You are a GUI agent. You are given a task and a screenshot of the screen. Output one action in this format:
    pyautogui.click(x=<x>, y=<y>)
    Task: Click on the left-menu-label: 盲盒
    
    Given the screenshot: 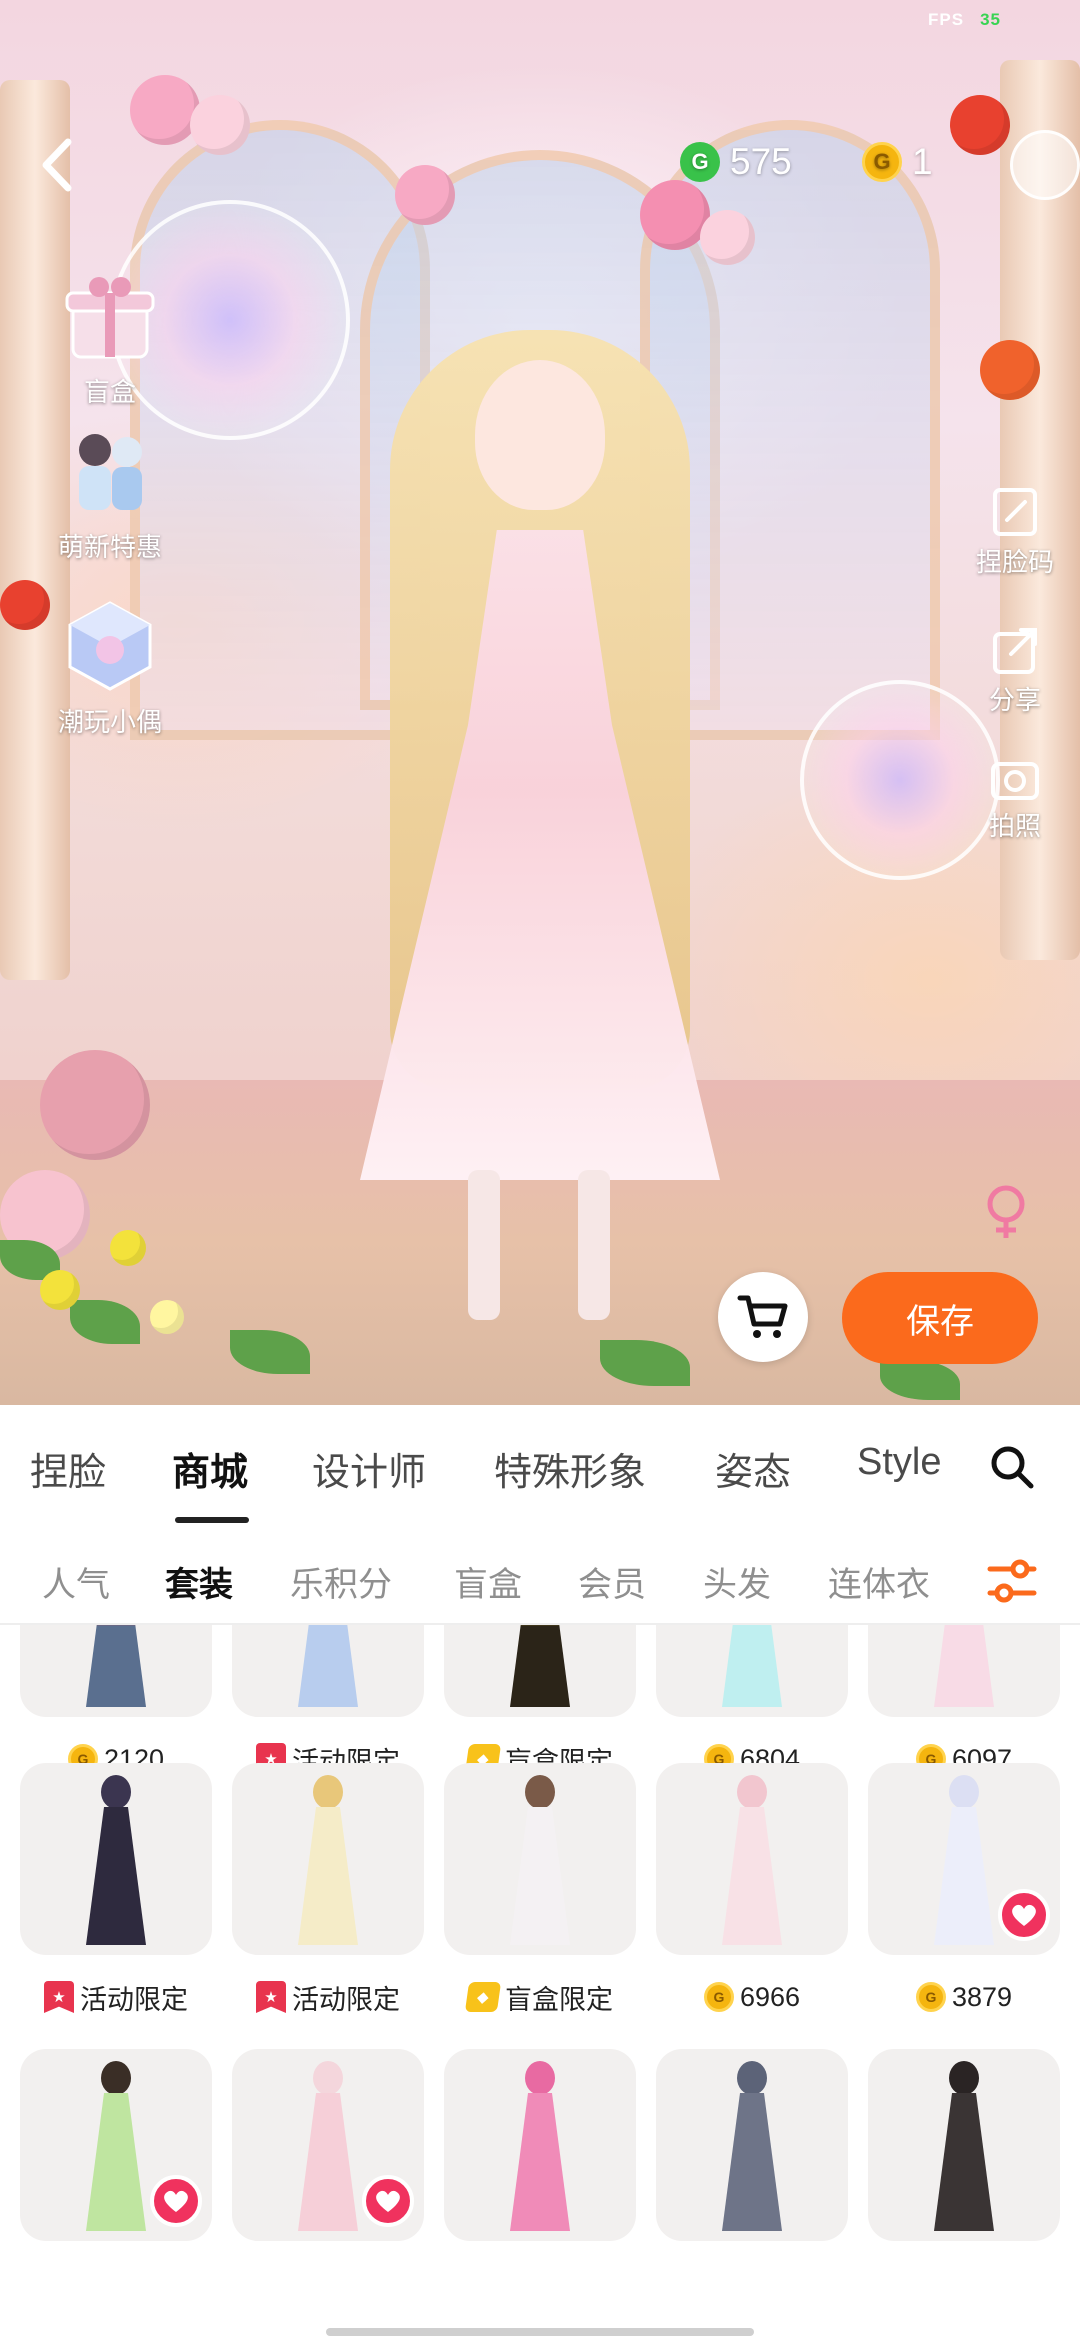 What is the action you would take?
    pyautogui.click(x=109, y=392)
    